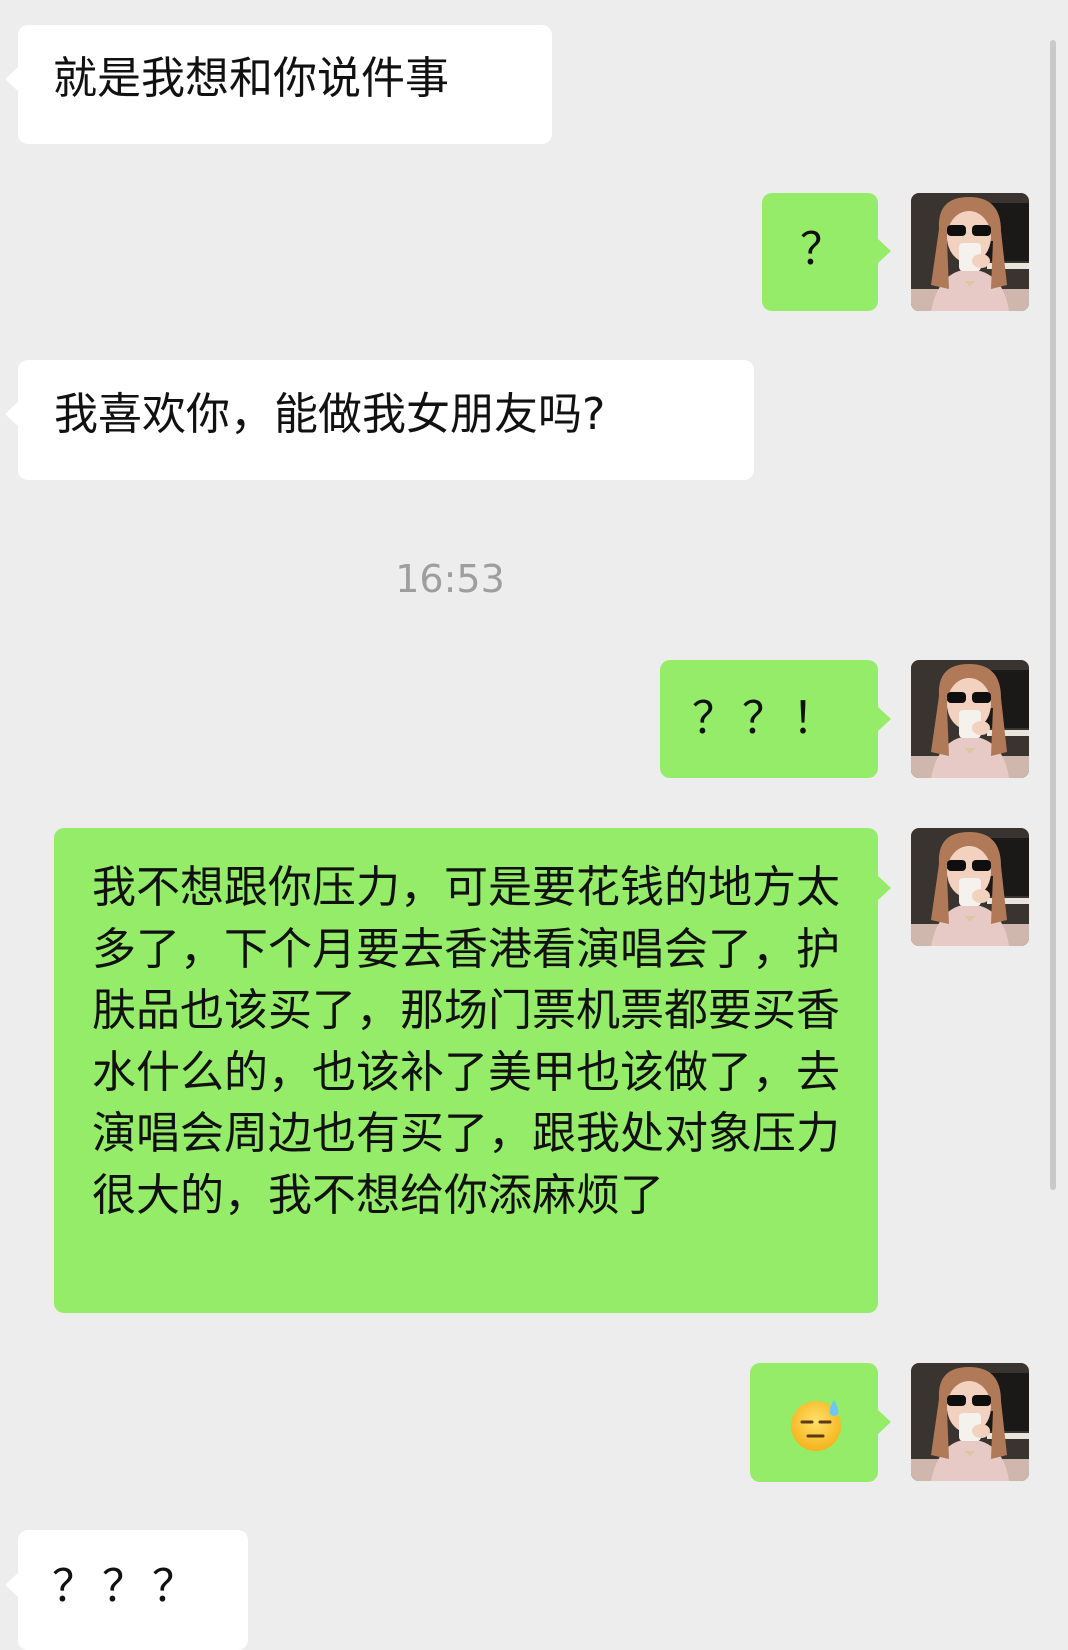  I want to click on message-bubble, so click(814, 1422).